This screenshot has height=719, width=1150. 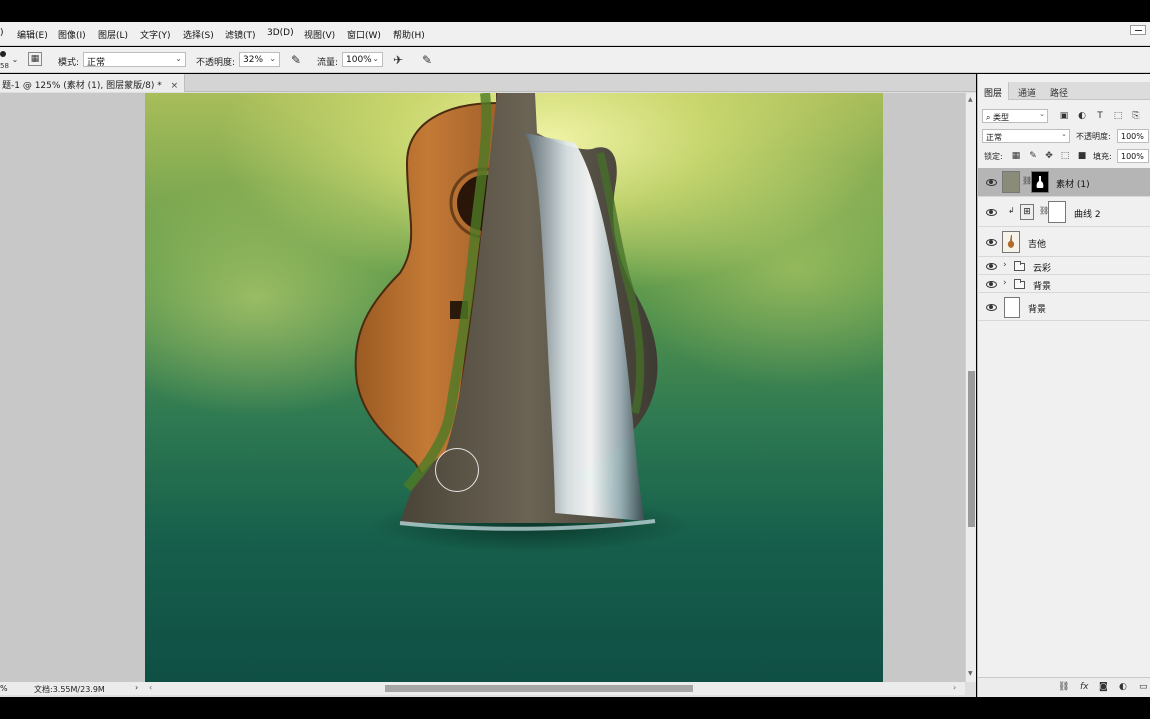 I want to click on lock-row: 锁定: ▦ ✎ ✥ ⬚ ■ 填充: 100%, so click(x=1064, y=157).